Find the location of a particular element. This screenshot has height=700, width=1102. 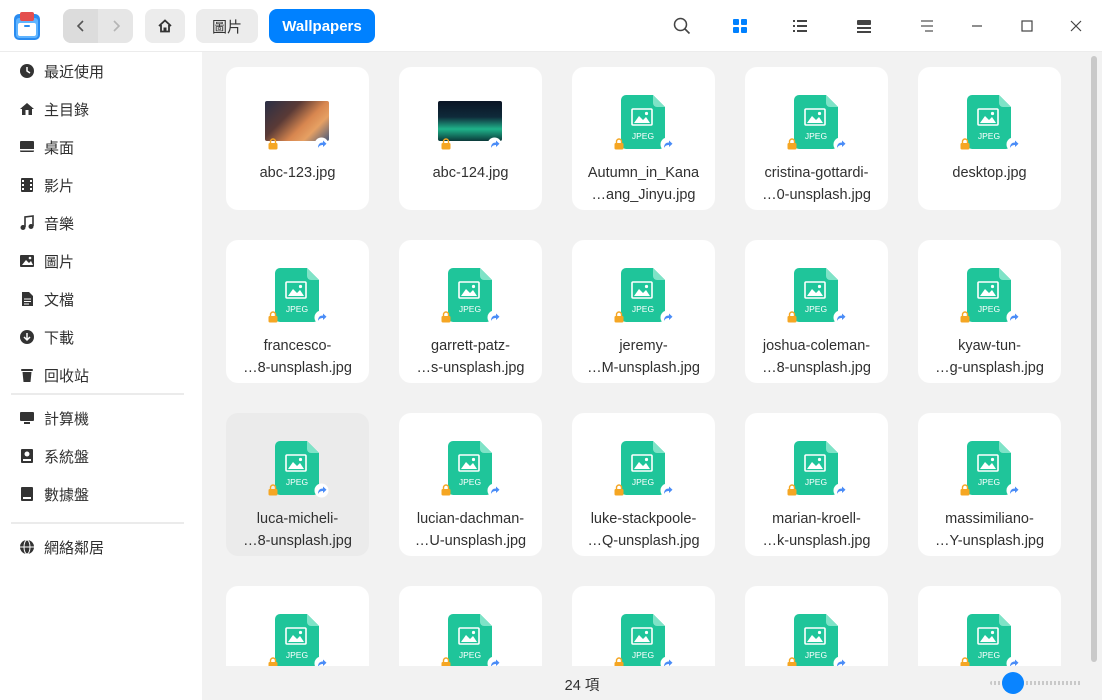

file-name-line-2: …U-unsplash.jpg is located at coordinates (470, 541).